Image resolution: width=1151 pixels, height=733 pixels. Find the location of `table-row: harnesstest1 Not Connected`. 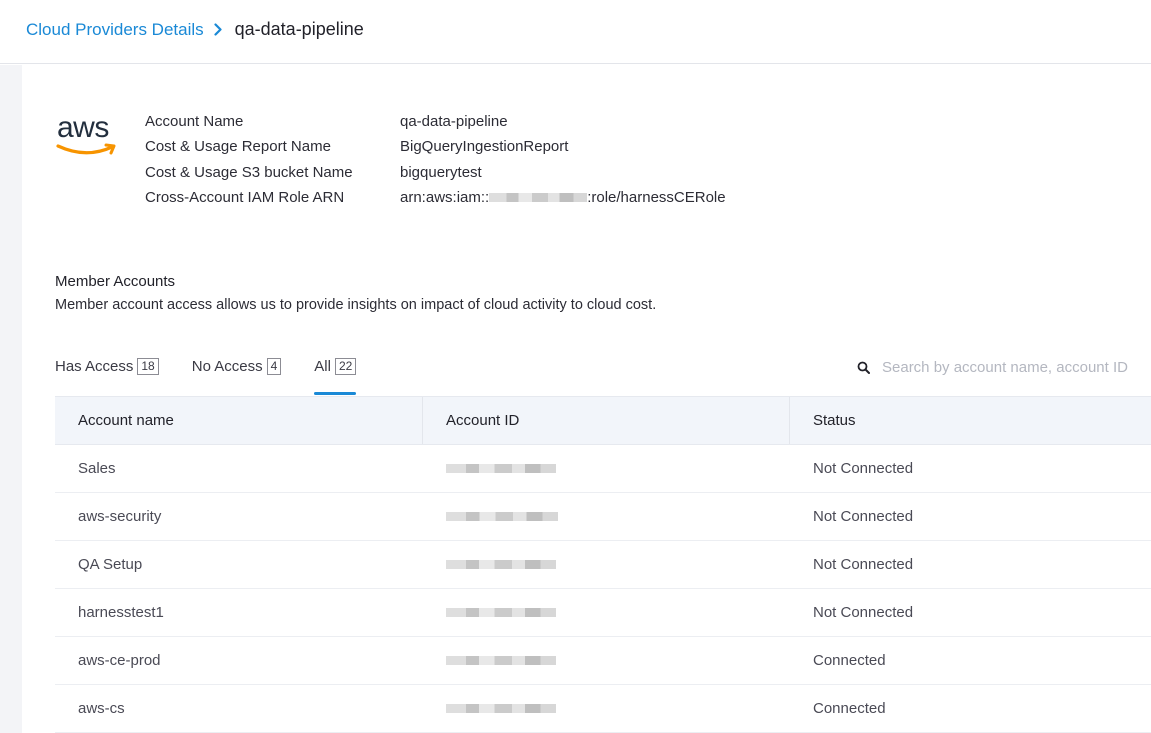

table-row: harnesstest1 Not Connected is located at coordinates (603, 613).